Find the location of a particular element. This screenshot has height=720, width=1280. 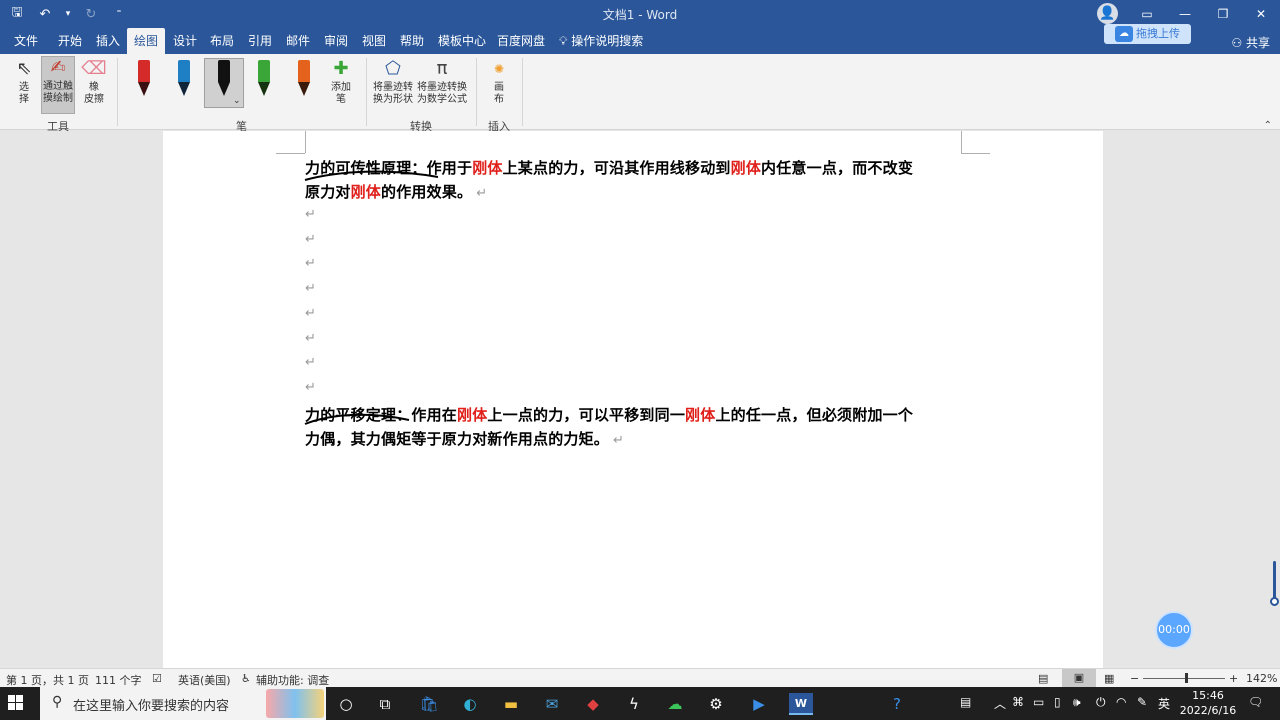

mail-icon: ✉ is located at coordinates (552, 704).